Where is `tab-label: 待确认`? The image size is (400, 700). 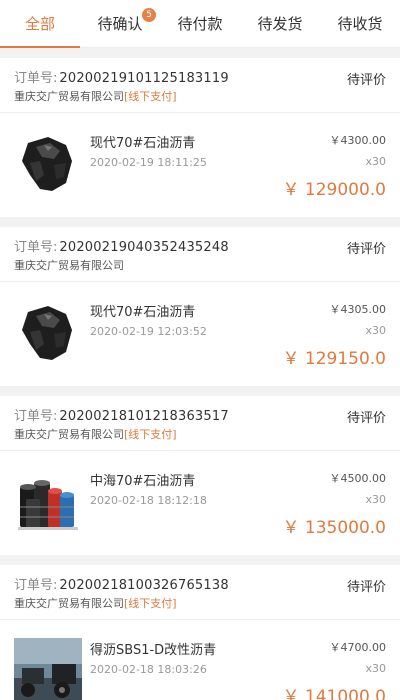
tab-label: 待确认 is located at coordinates (120, 24).